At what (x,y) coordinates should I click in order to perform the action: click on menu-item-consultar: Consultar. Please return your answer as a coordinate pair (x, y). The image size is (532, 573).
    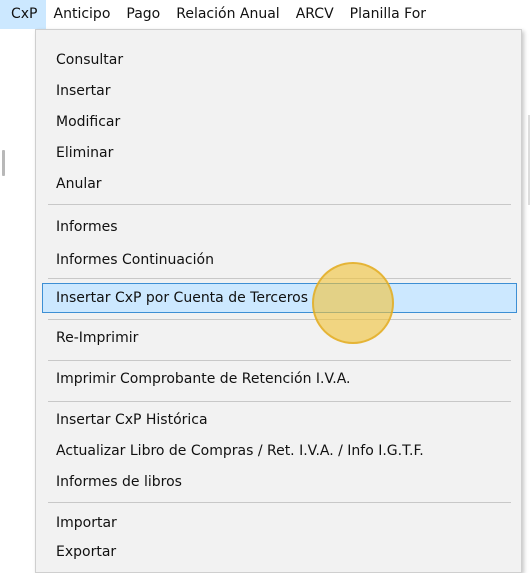
    Looking at the image, I should click on (279, 60).